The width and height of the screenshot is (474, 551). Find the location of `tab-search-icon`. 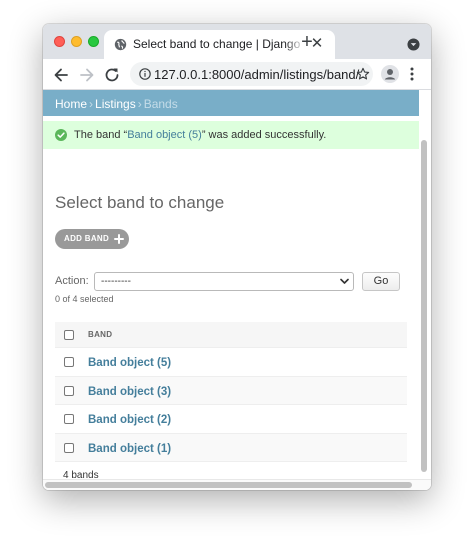

tab-search-icon is located at coordinates (413, 44).